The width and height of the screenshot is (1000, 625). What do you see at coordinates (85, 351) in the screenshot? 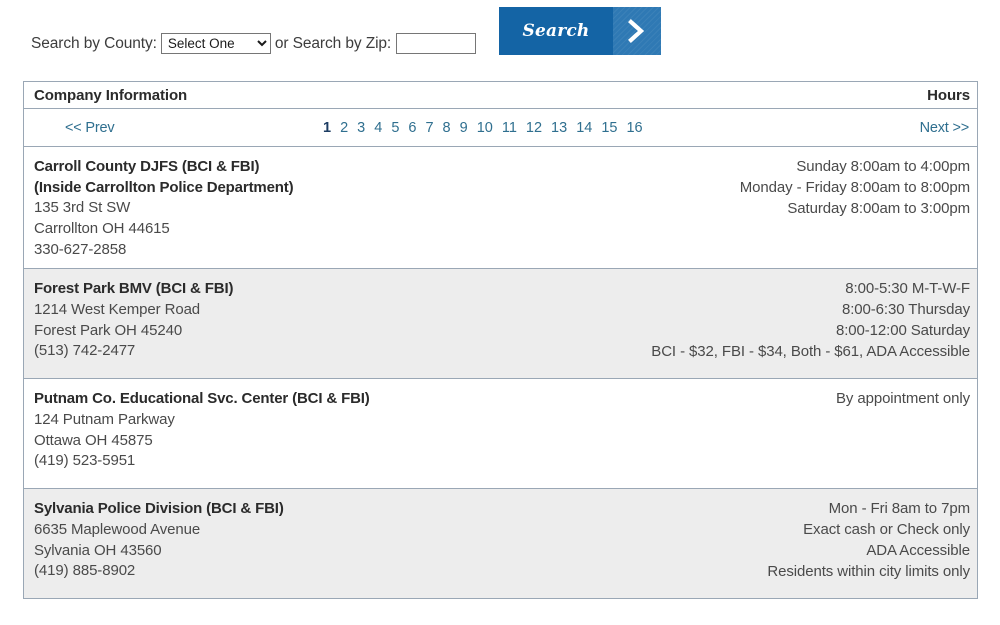
I see `company-phone-line: (513) 742-2477` at bounding box center [85, 351].